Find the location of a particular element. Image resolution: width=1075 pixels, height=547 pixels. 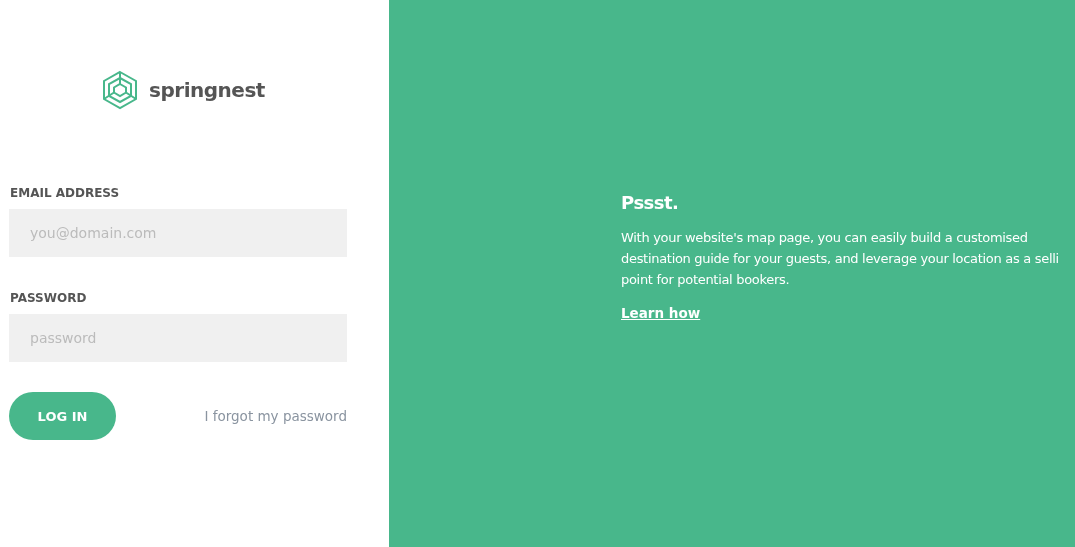

hexagon-logo-icon is located at coordinates (120, 90).